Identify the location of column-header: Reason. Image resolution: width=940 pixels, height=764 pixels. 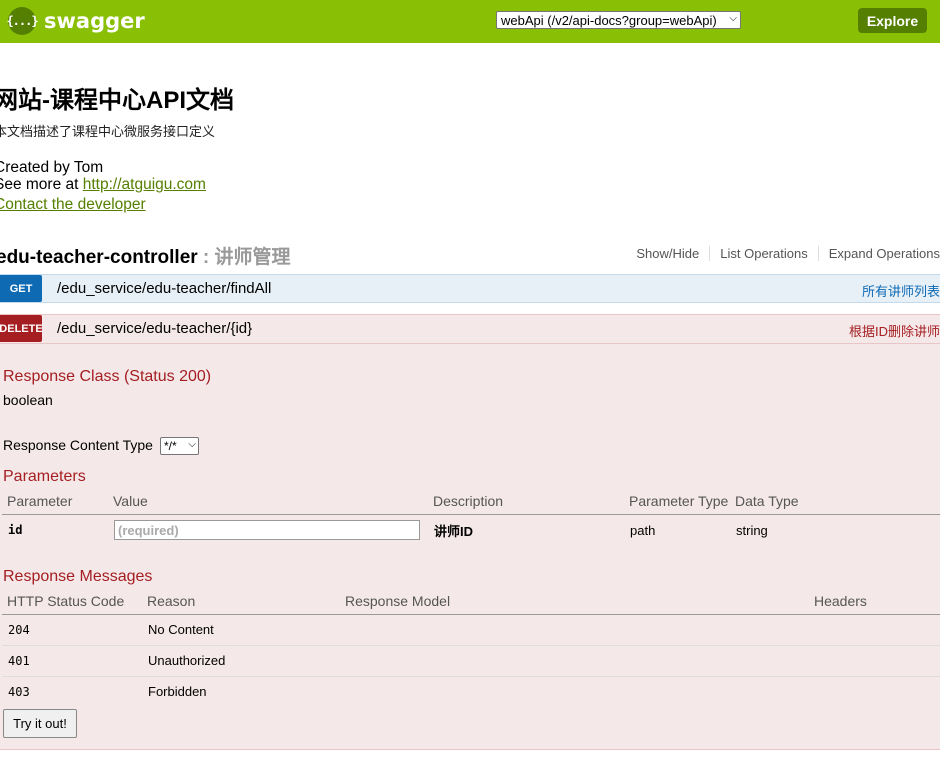
(241, 601).